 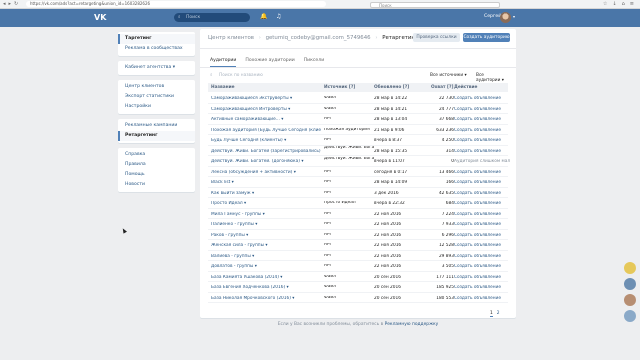 What do you see at coordinates (266, 98) in the screenshot?
I see `audience-name-link: Самораживающиеся Экструверты ▾` at bounding box center [266, 98].